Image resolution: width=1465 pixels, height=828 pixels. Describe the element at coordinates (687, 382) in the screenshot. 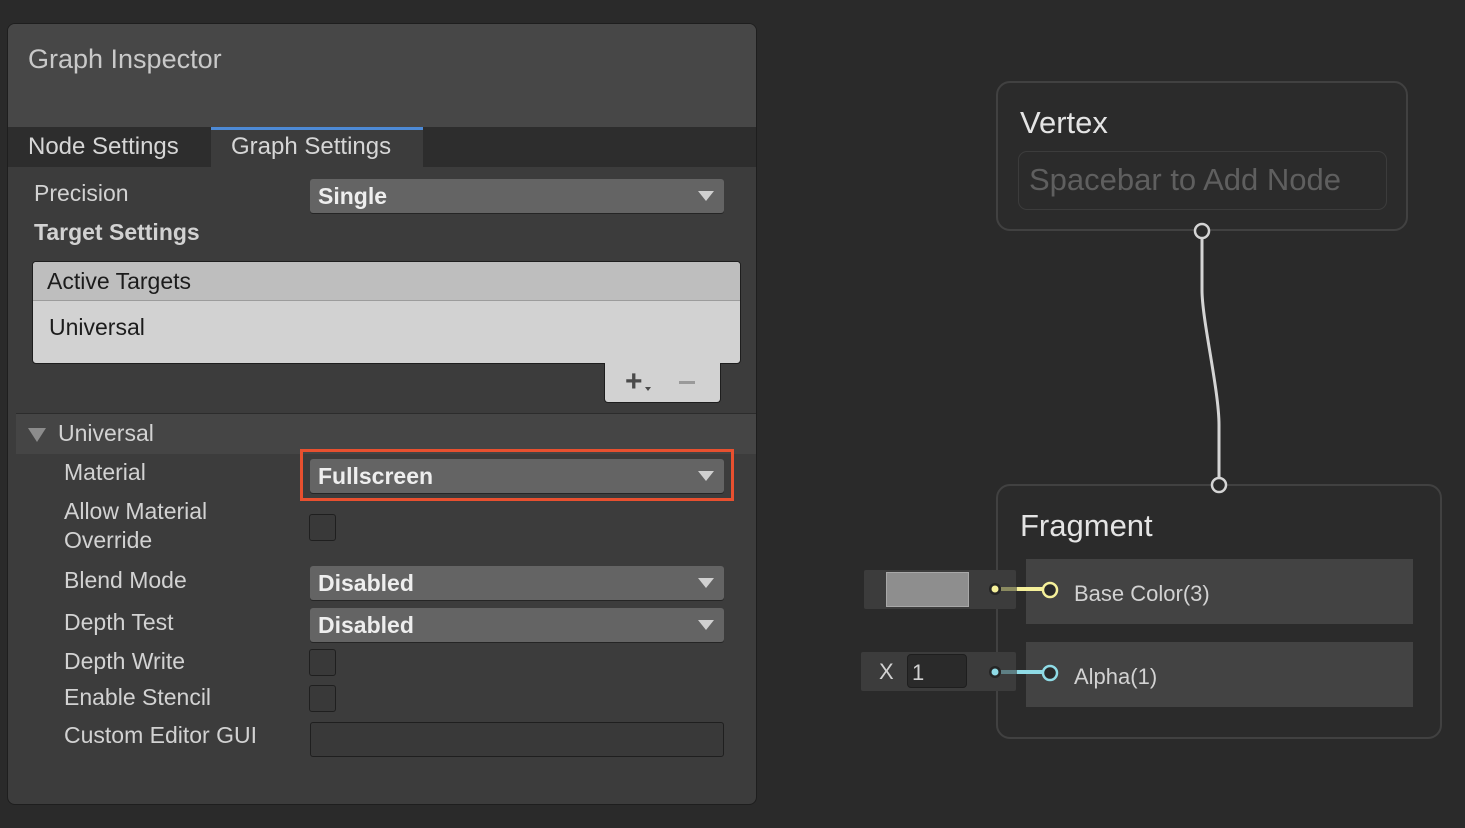

I see `minus-icon` at that location.